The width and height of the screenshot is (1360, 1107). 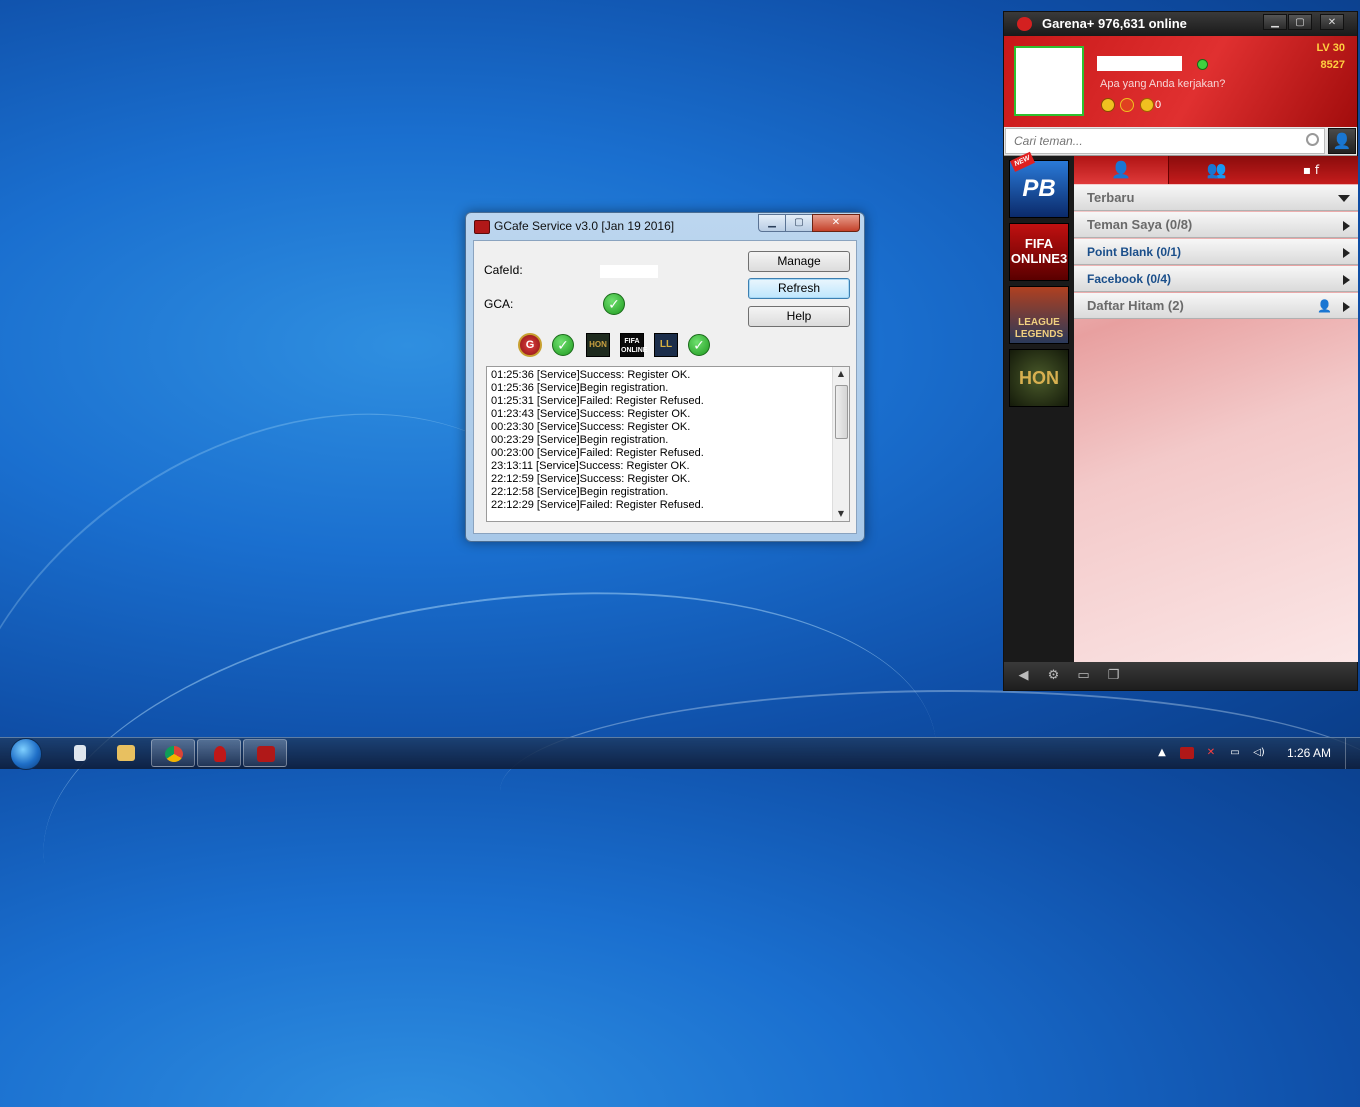 I want to click on hon-game-tile: HON, so click(x=1039, y=378).